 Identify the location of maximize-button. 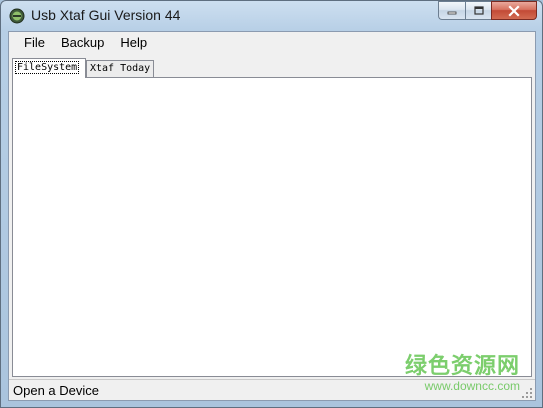
(478, 10).